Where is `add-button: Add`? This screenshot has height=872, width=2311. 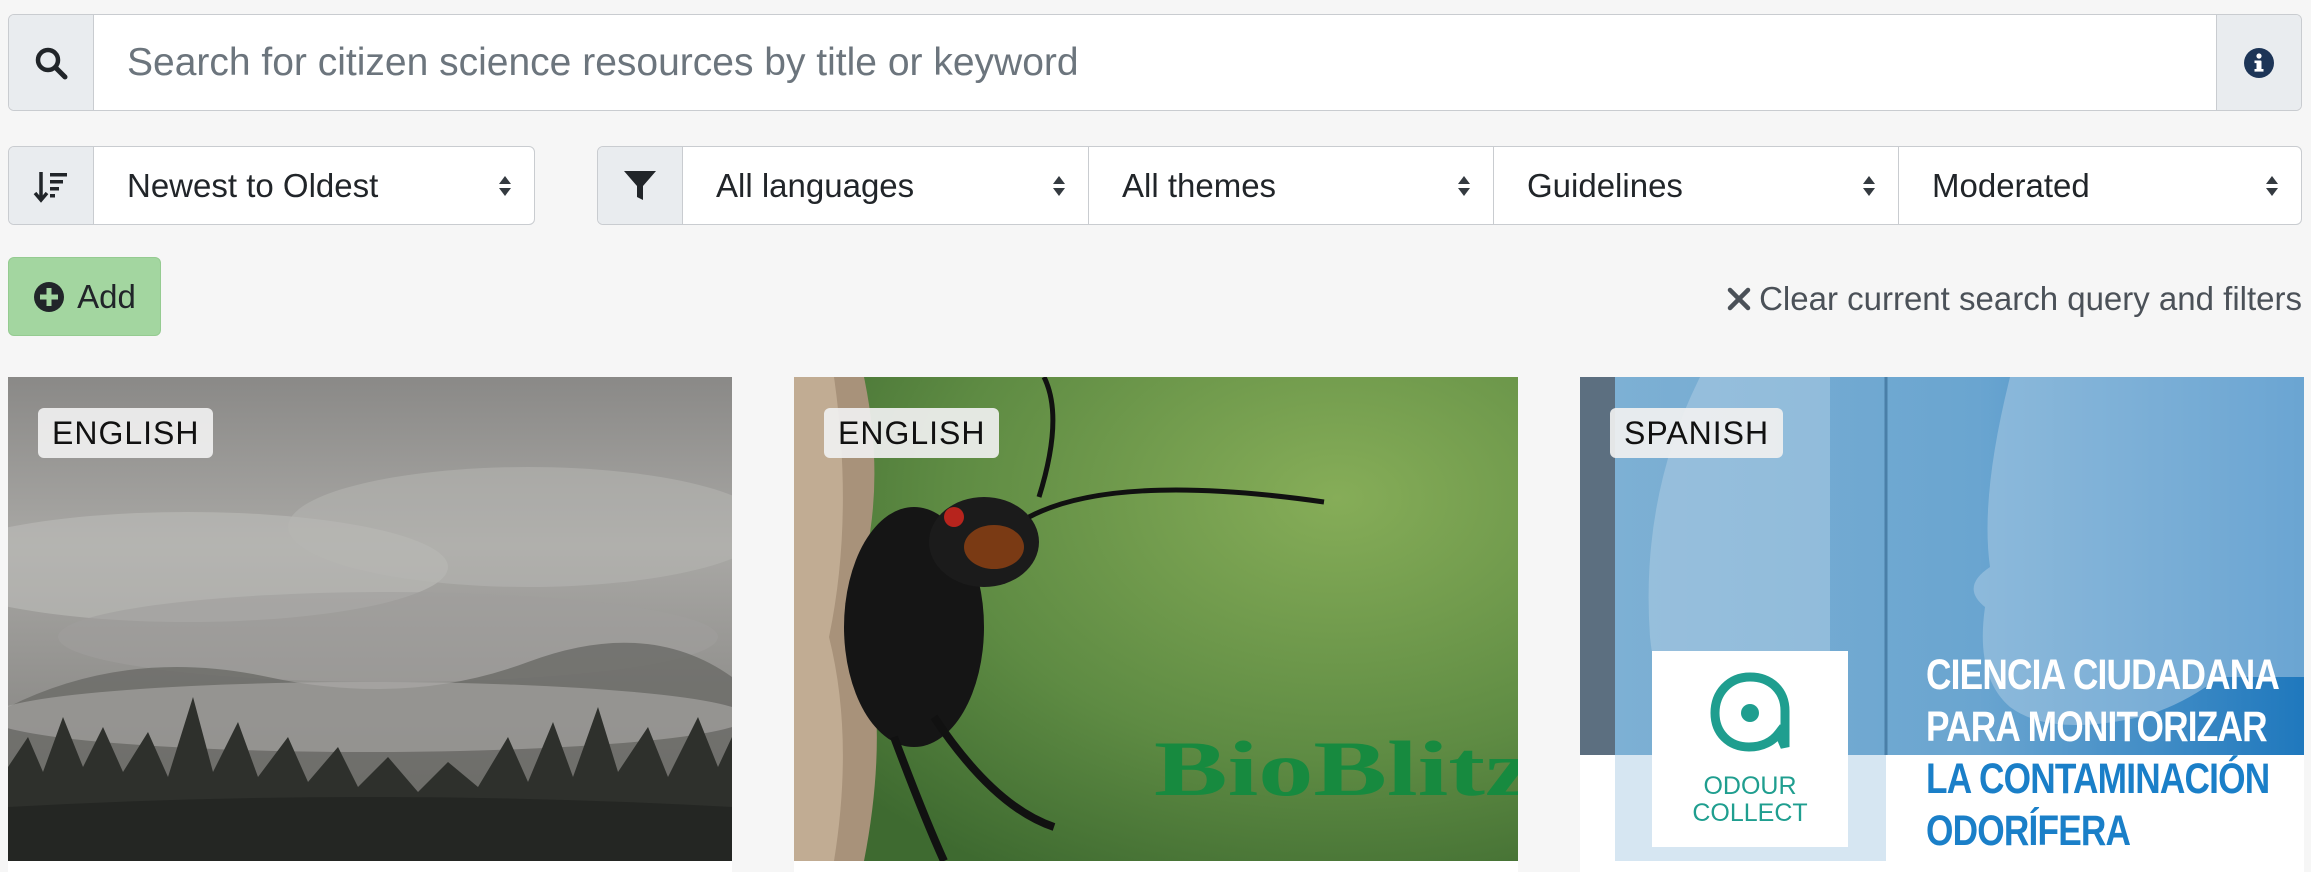 add-button: Add is located at coordinates (84, 296).